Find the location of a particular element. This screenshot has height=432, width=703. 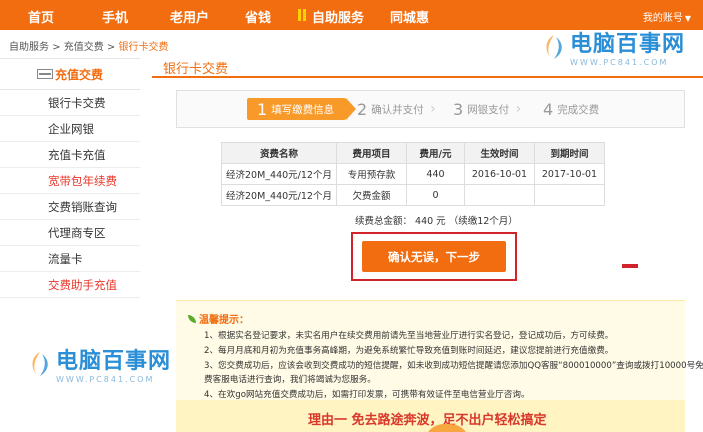

sidebar-item-corporate-banking: 企业网银 is located at coordinates (70, 129).